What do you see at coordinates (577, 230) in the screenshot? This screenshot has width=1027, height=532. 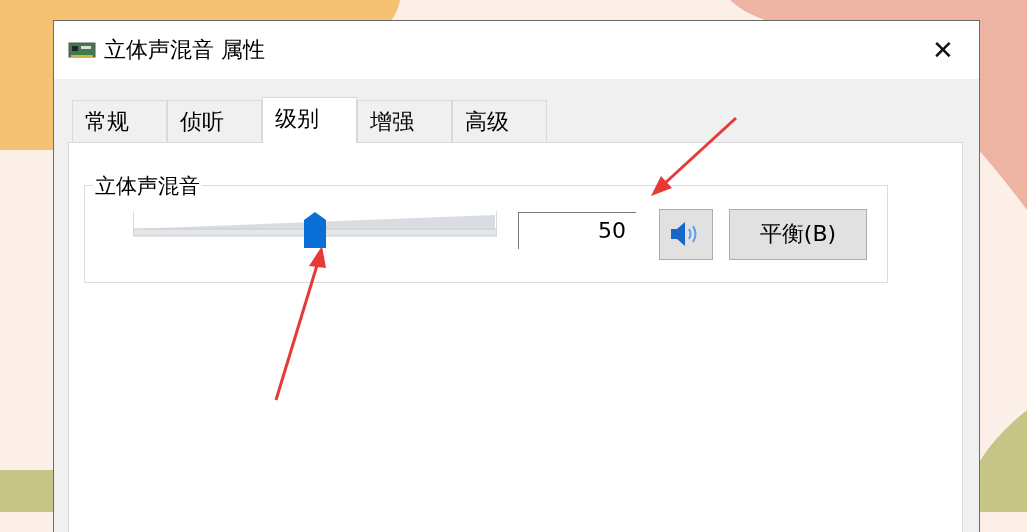 I see `volume-field: 50` at bounding box center [577, 230].